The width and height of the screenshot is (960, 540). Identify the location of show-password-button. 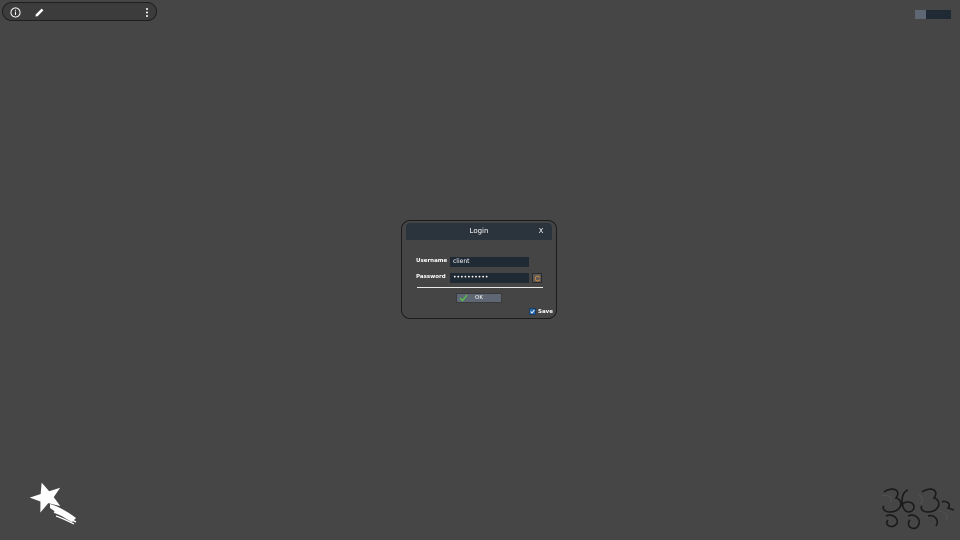
(537, 278).